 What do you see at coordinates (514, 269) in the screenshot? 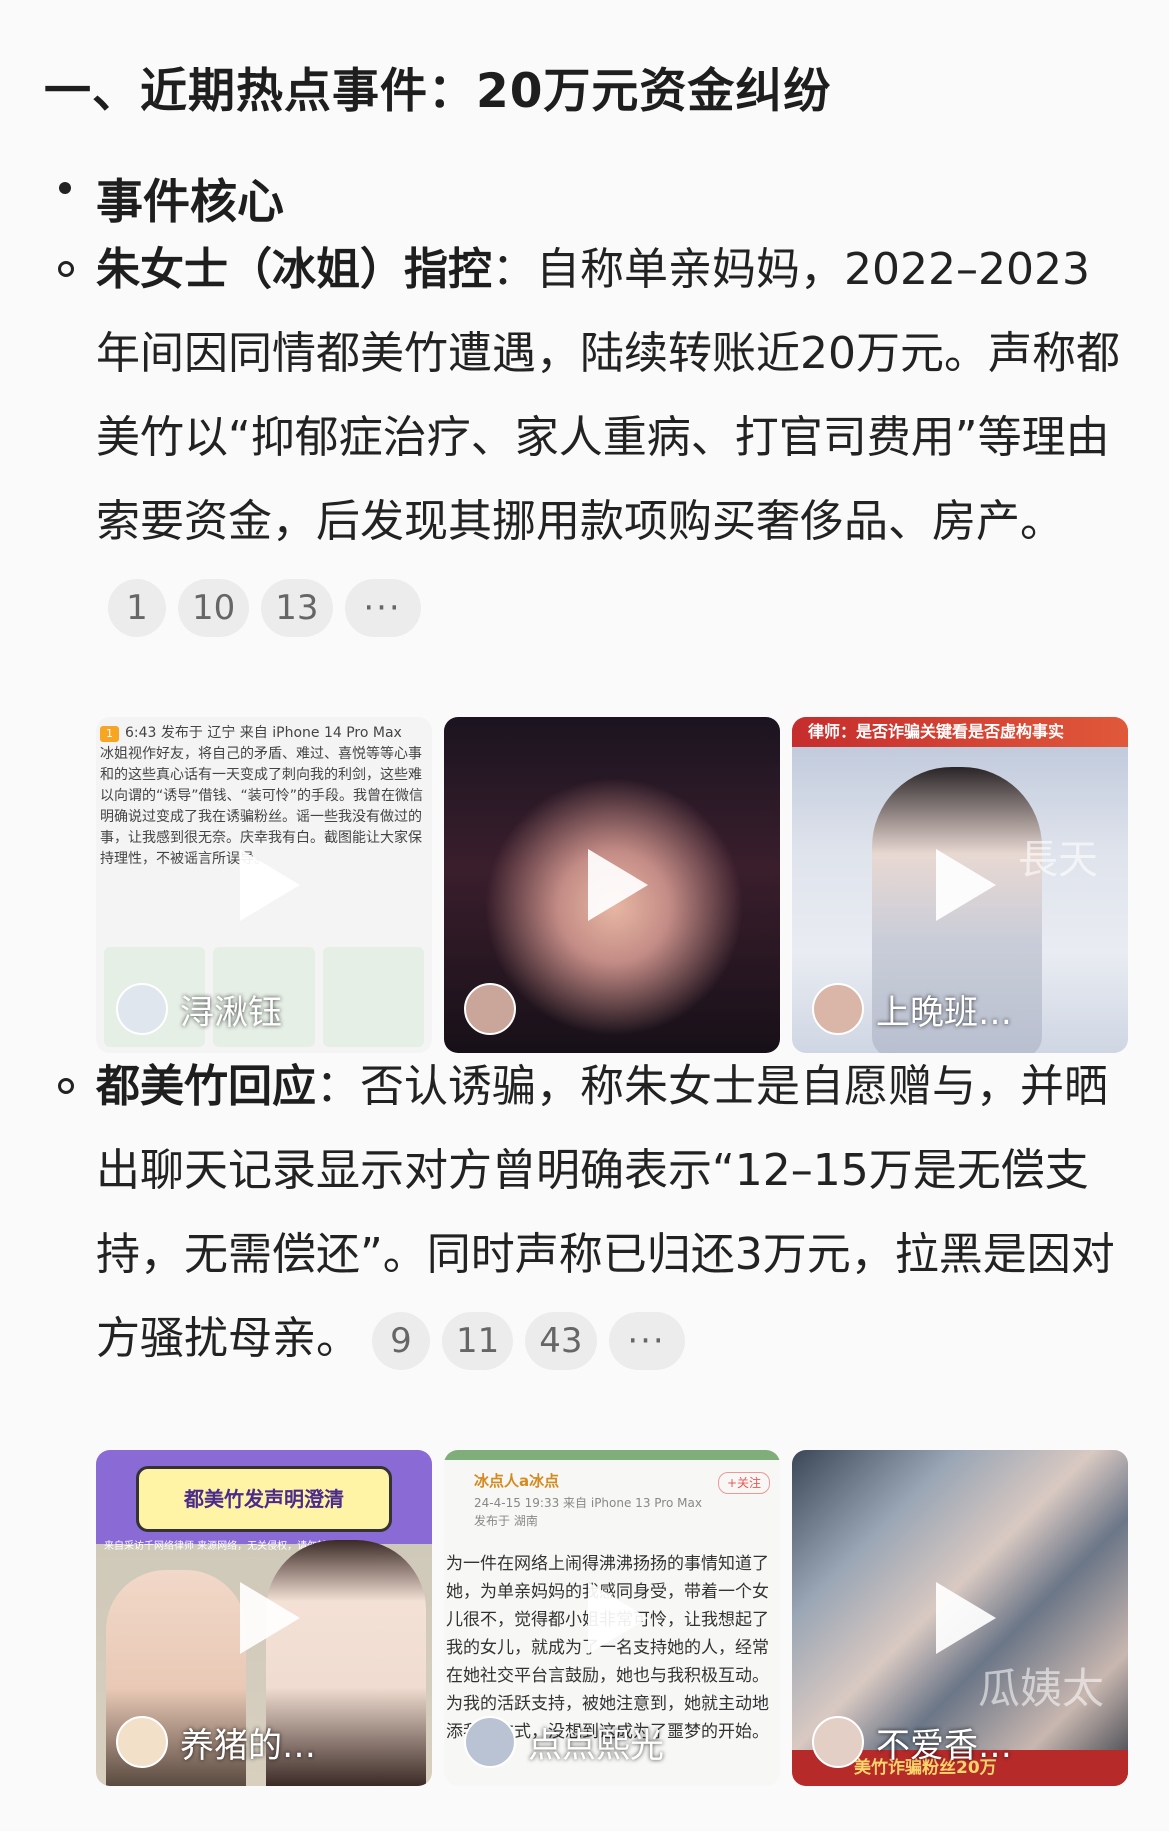
I see `item1-colon: ：` at bounding box center [514, 269].